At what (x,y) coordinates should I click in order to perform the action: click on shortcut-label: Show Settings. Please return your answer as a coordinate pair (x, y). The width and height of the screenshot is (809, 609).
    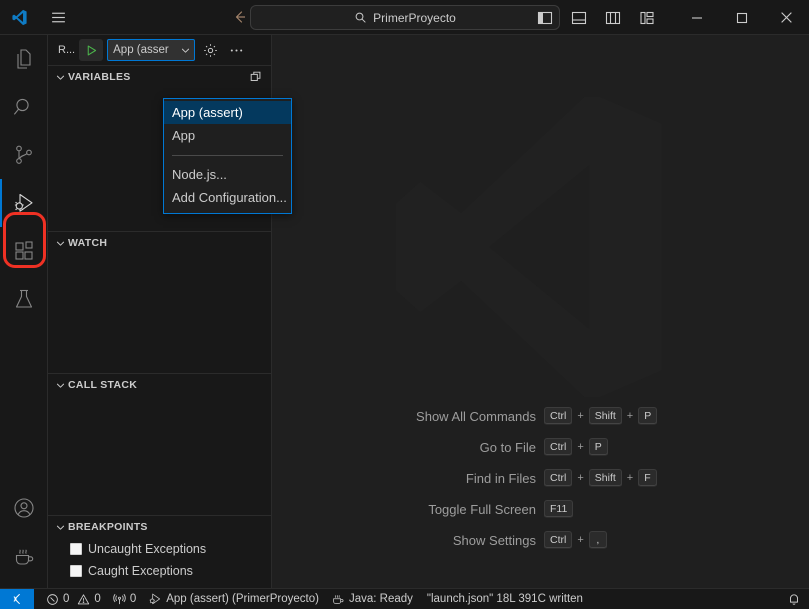
    Looking at the image, I should click on (494, 540).